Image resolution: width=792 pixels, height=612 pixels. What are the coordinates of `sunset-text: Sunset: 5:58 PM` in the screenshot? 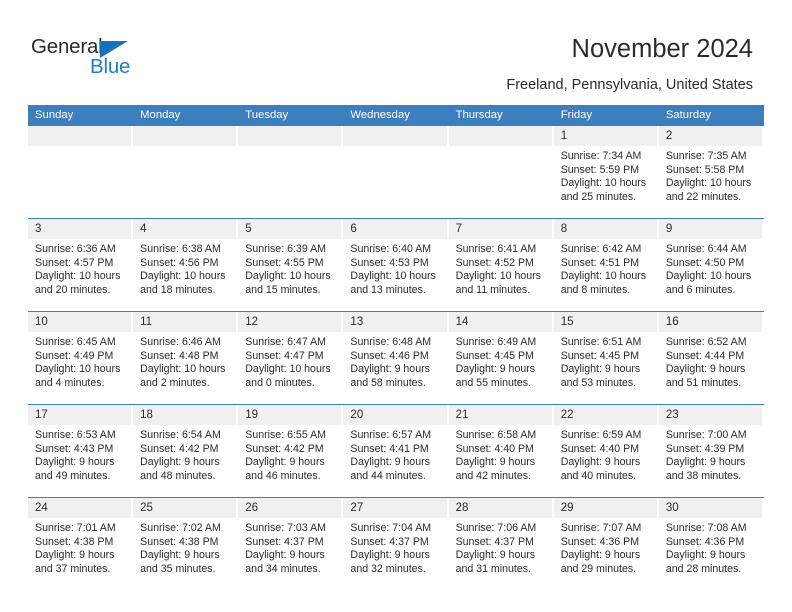 It's located at (705, 169).